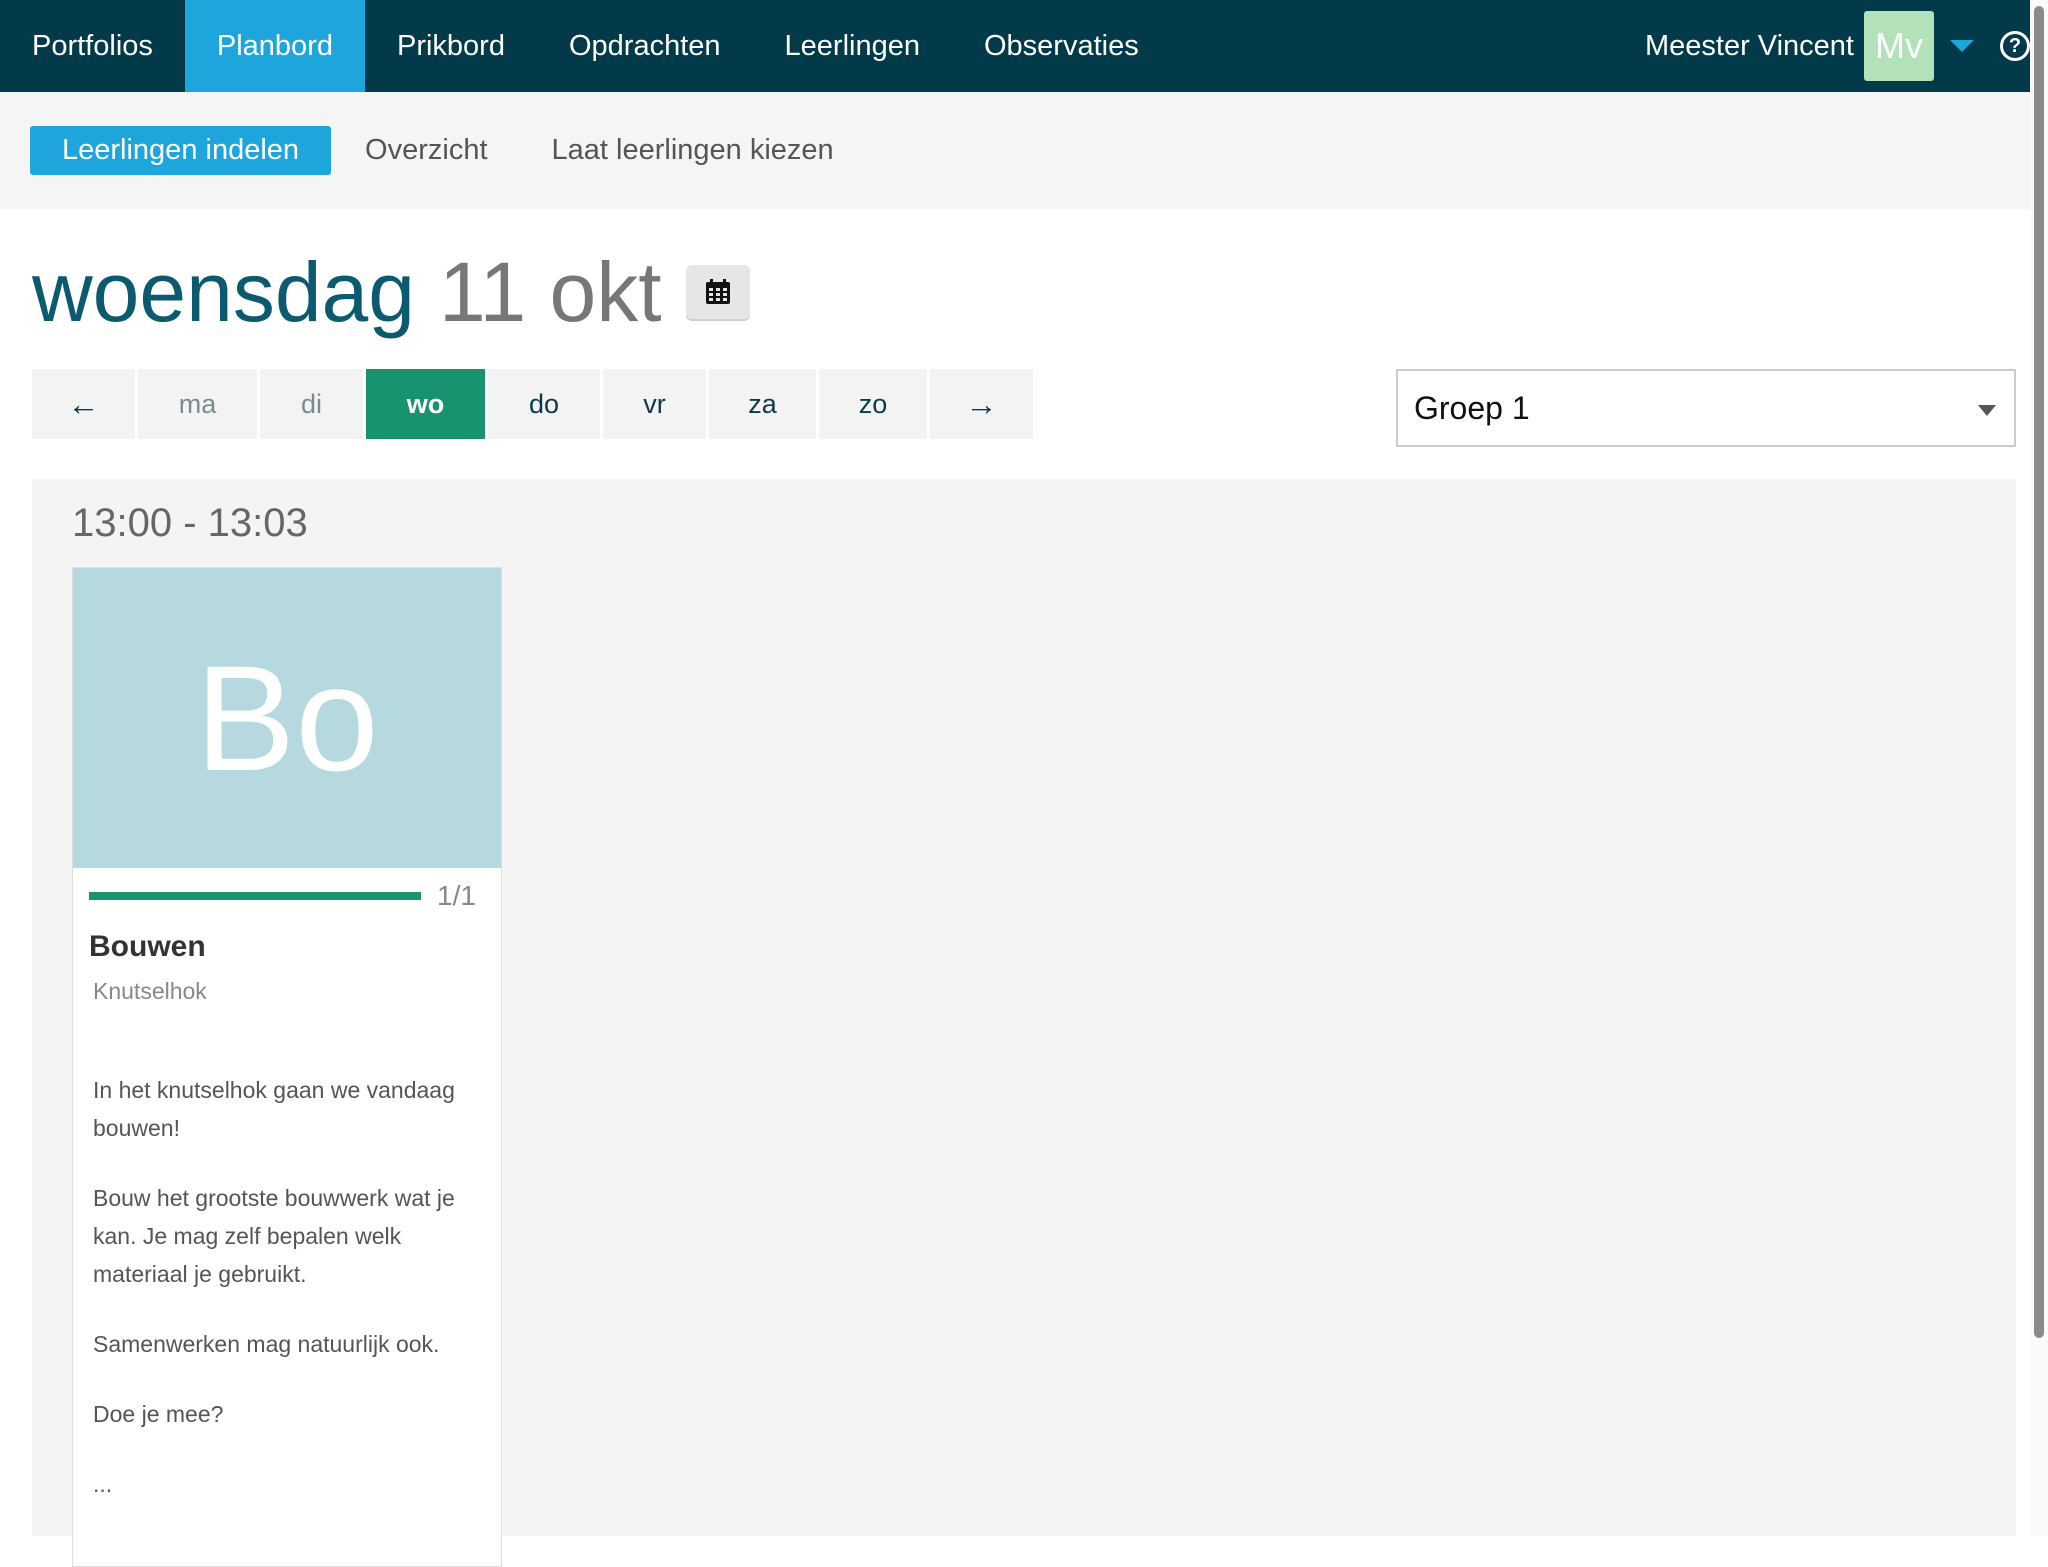 The image size is (2048, 1567). I want to click on progress-bar, so click(255, 896).